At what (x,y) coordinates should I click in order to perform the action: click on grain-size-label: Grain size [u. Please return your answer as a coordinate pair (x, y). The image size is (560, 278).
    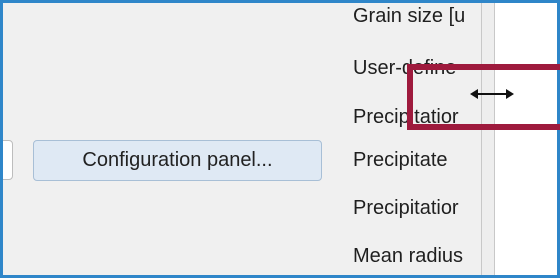
    Looking at the image, I should click on (409, 16).